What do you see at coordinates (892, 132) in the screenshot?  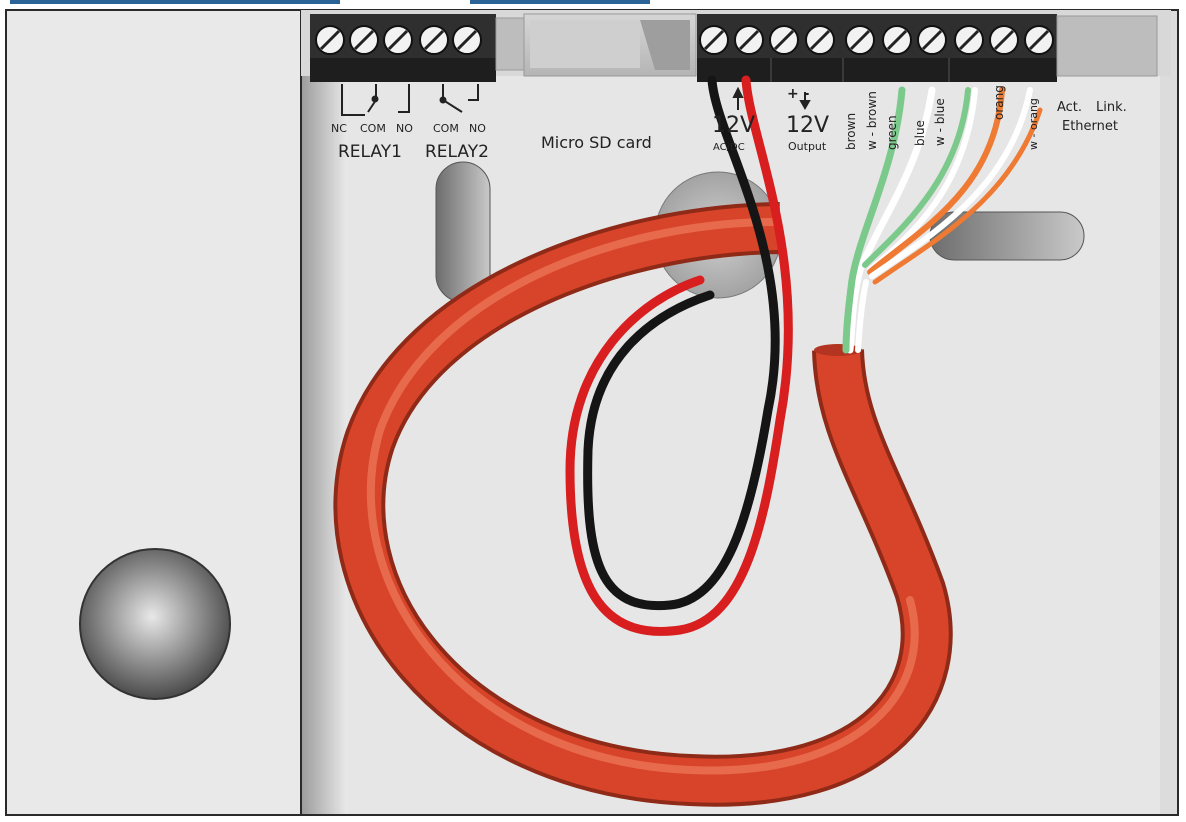 I see `wire-label-green: green` at bounding box center [892, 132].